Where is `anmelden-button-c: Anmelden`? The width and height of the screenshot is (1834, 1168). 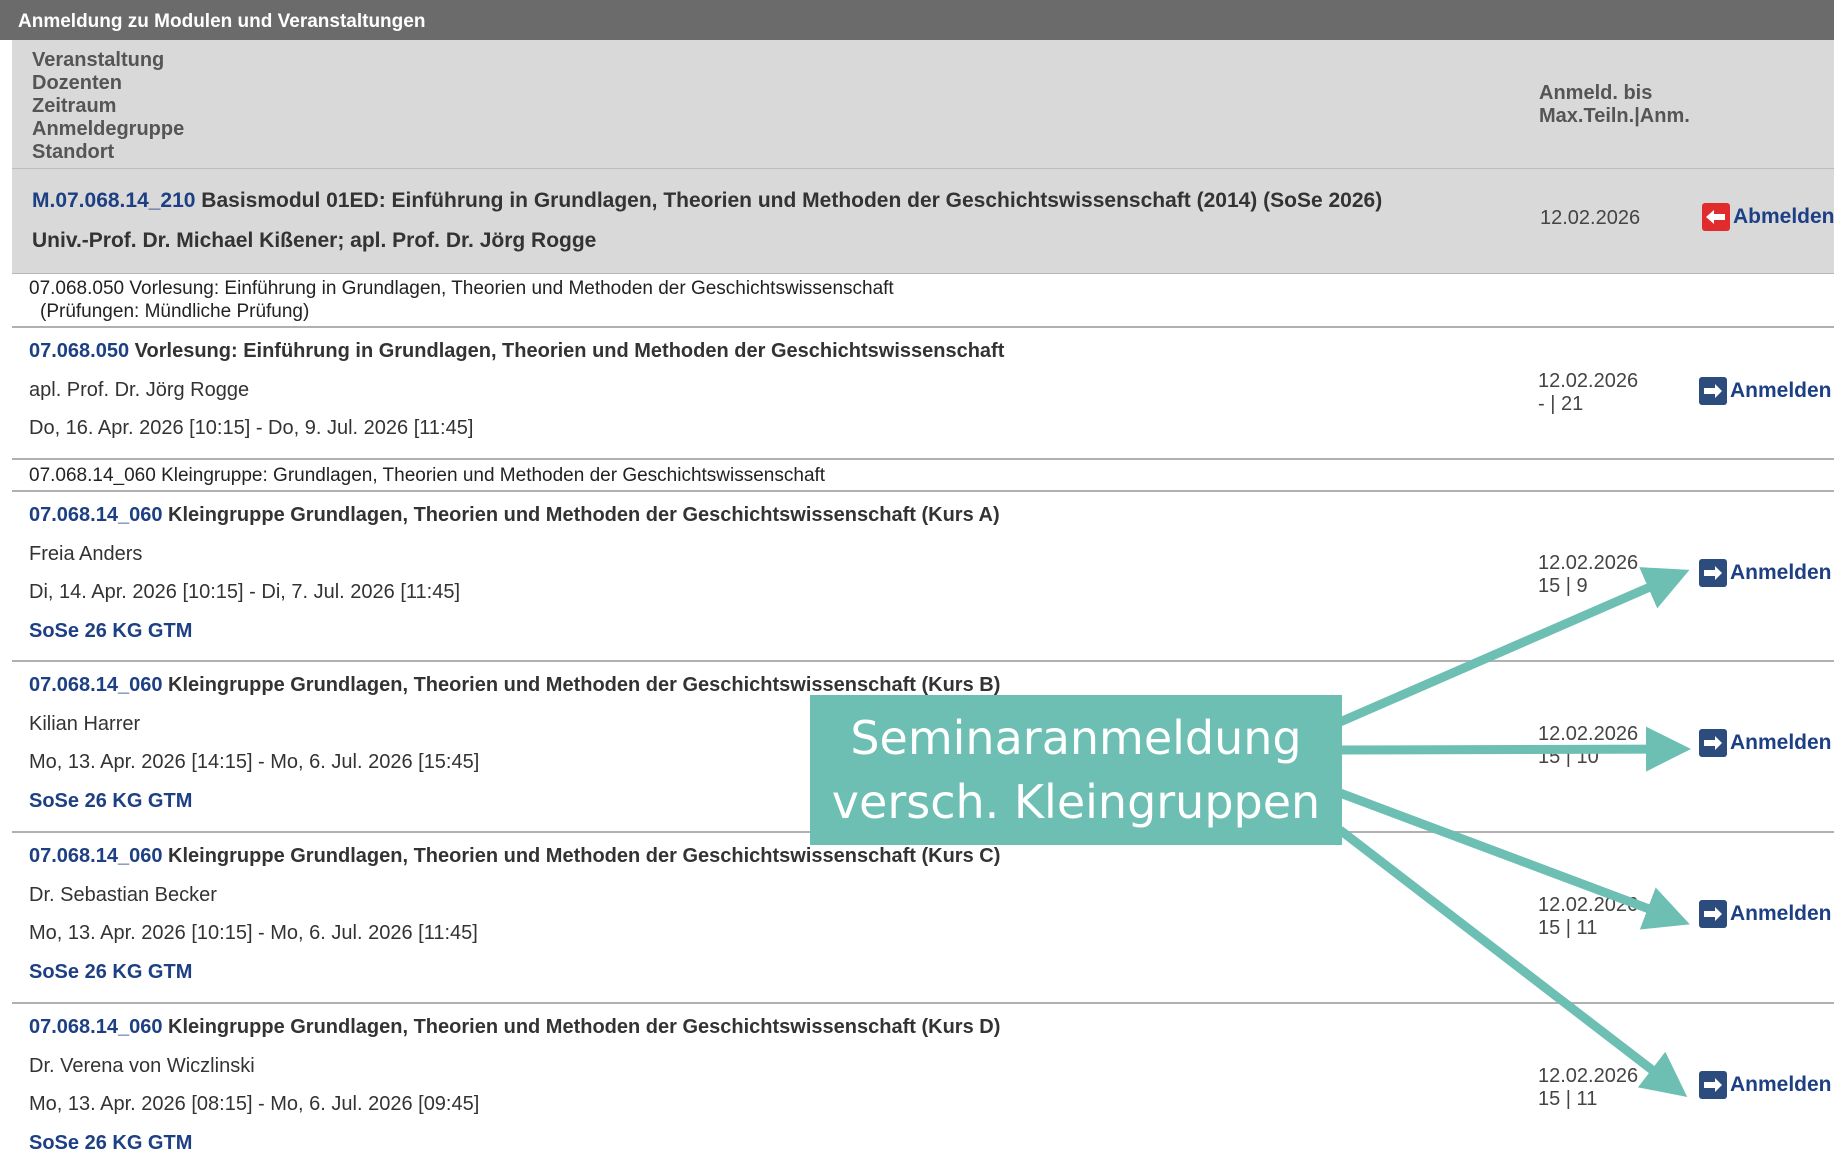 anmelden-button-c: Anmelden is located at coordinates (1765, 914).